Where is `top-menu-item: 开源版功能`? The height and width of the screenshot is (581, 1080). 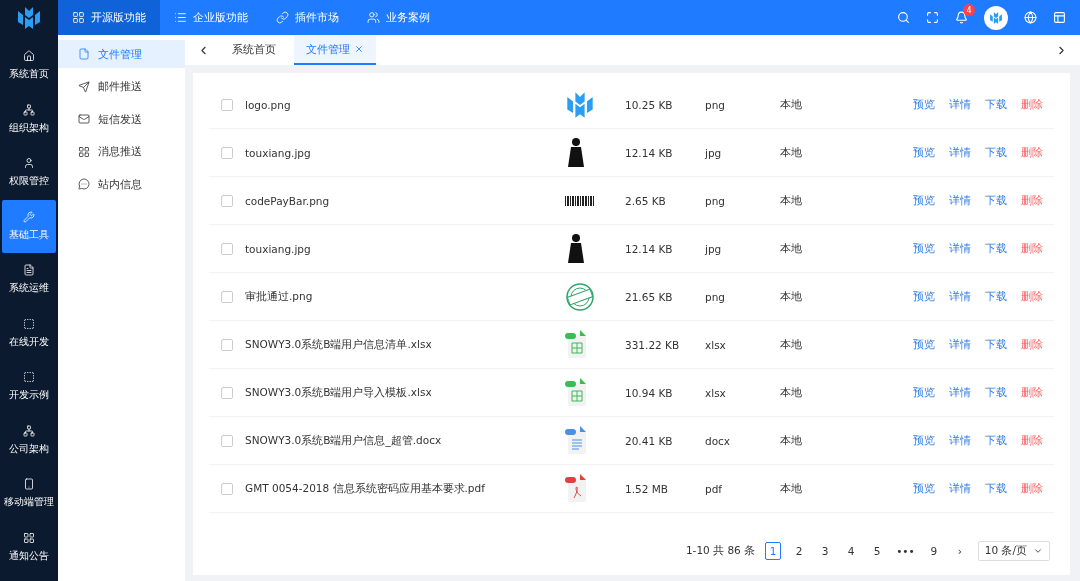 top-menu-item: 开源版功能 is located at coordinates (109, 17).